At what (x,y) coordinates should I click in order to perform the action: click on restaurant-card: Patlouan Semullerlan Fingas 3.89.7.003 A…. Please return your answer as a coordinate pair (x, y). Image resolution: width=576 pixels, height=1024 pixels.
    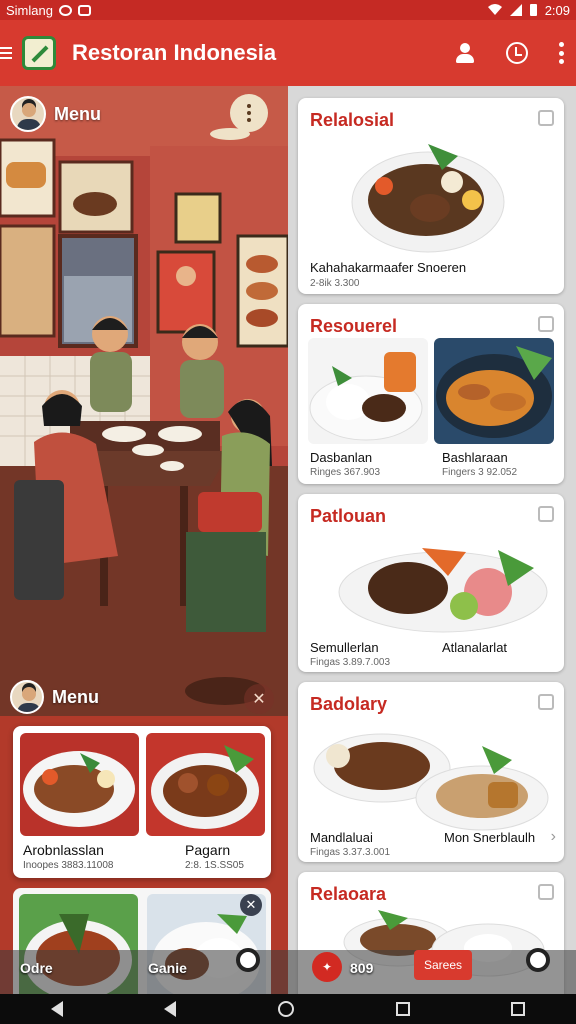
    Looking at the image, I should click on (431, 583).